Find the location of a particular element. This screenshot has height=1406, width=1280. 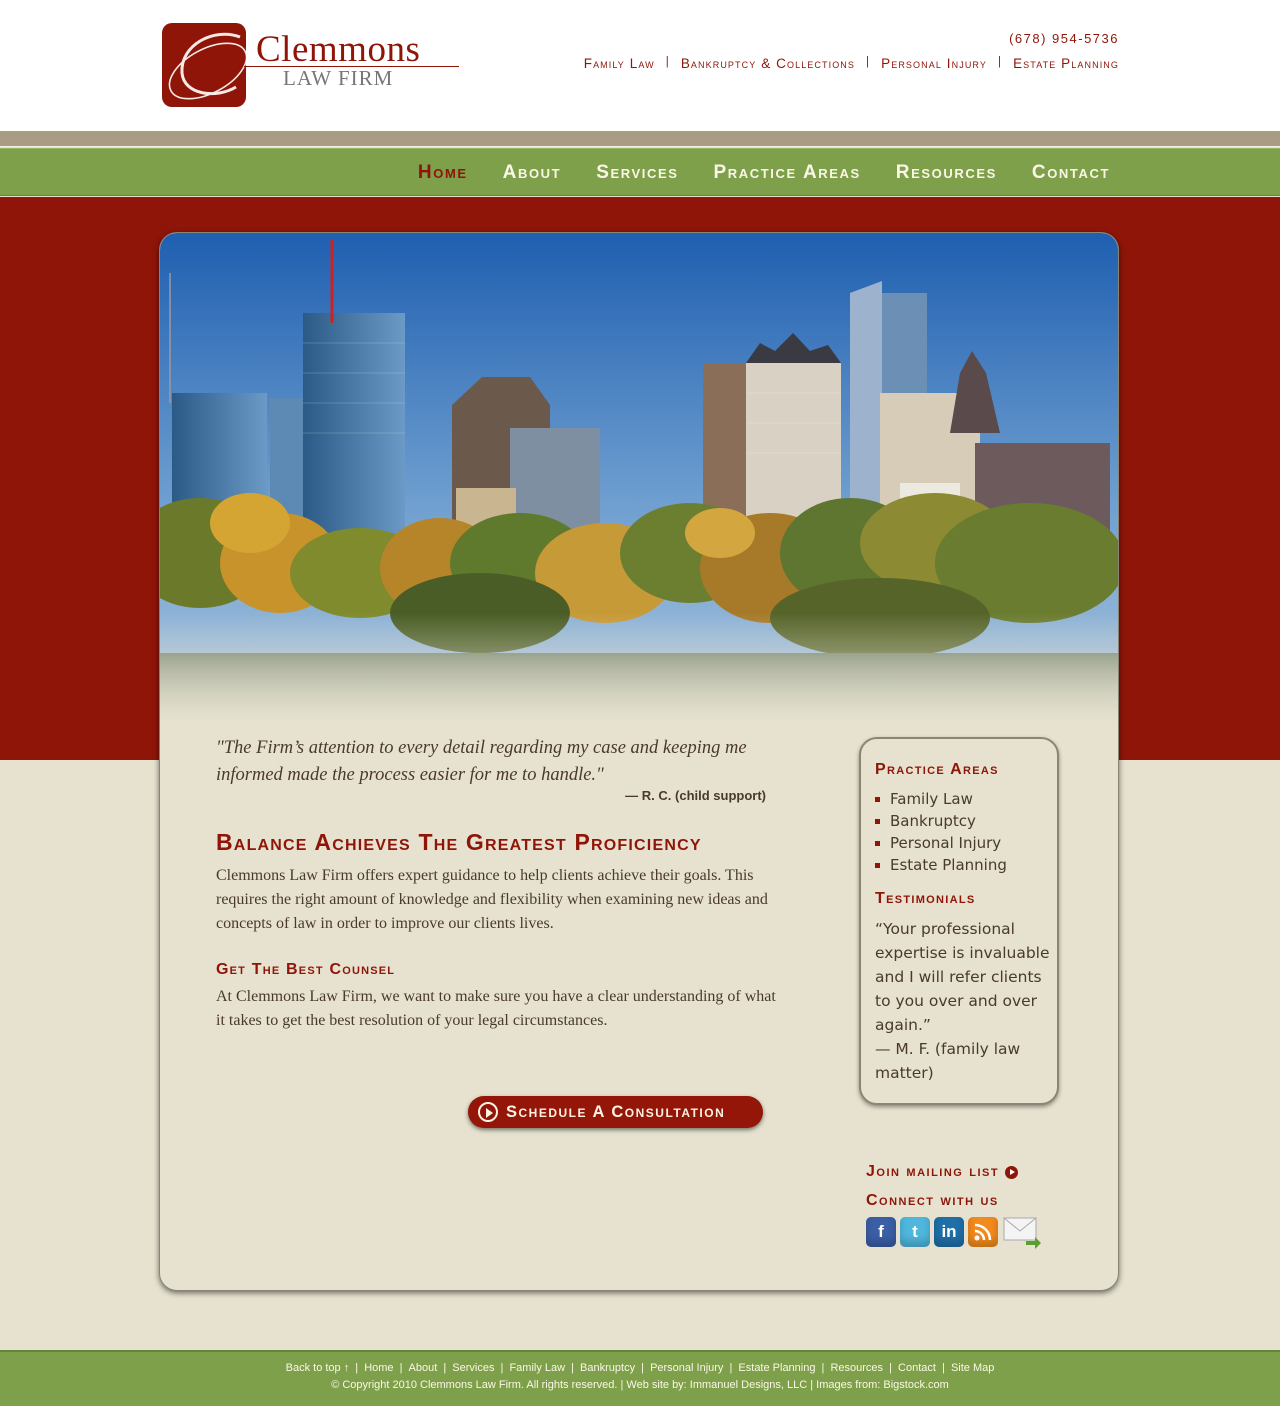

cta-label: Schedule A Consultation is located at coordinates (616, 1111).